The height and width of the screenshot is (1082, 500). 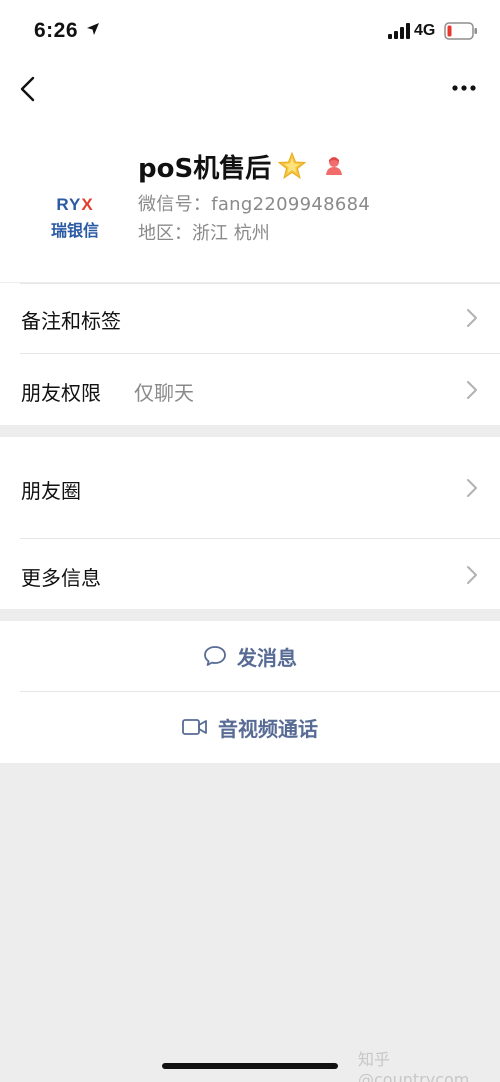 I want to click on status-time: 6:26, so click(x=56, y=30).